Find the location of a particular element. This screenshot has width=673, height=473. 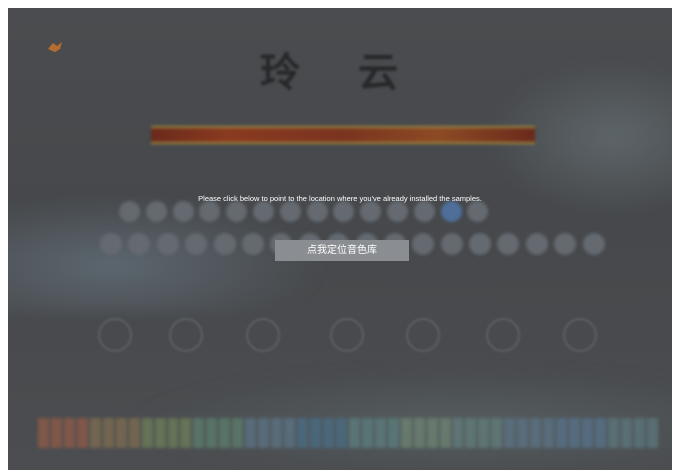

locate-library-button: 点我定位音色库 is located at coordinates (342, 250).